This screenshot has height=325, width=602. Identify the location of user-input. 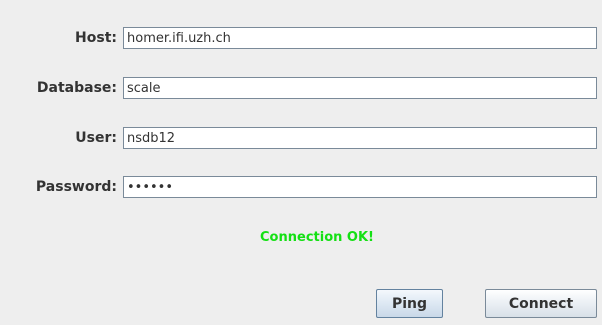
(360, 138).